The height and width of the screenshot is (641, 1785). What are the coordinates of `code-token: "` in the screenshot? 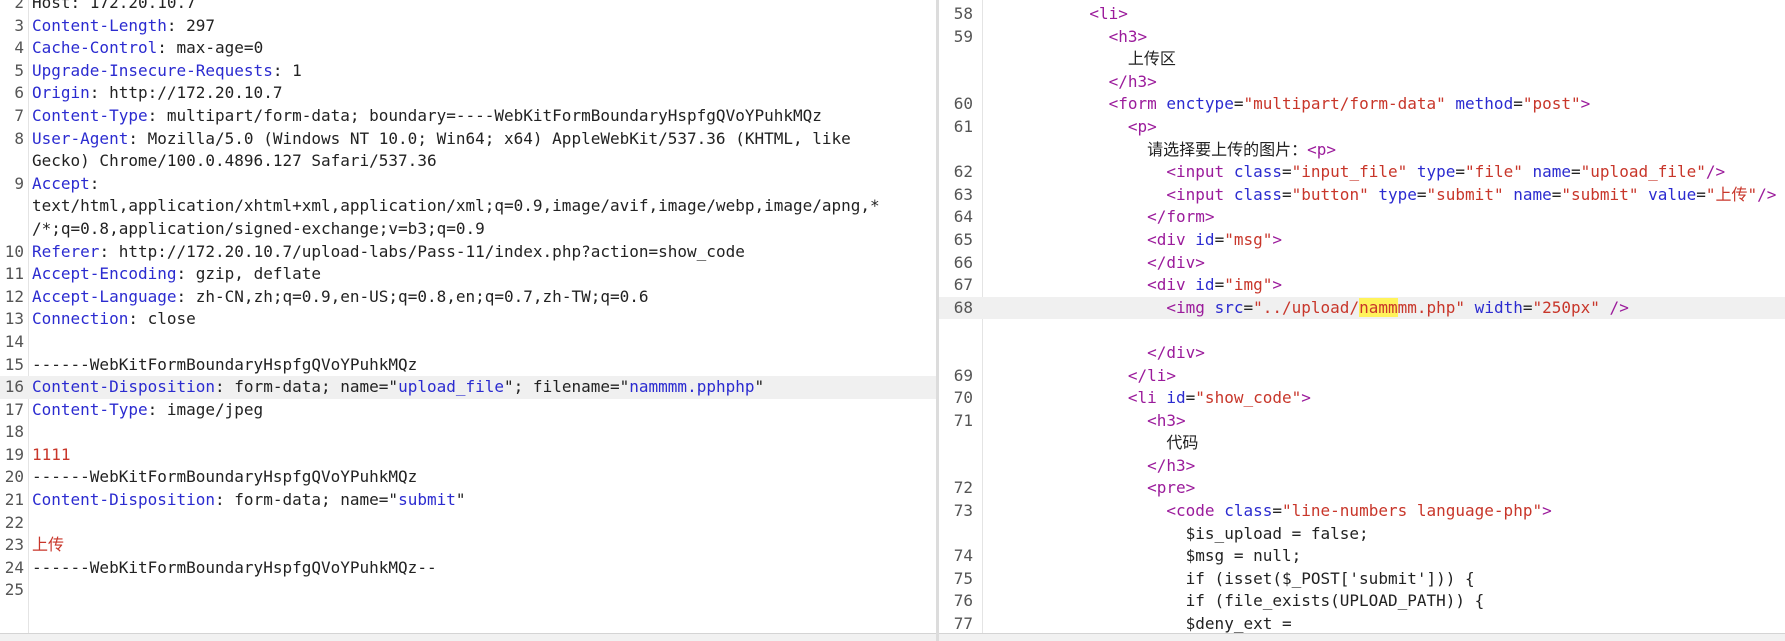 It's located at (759, 387).